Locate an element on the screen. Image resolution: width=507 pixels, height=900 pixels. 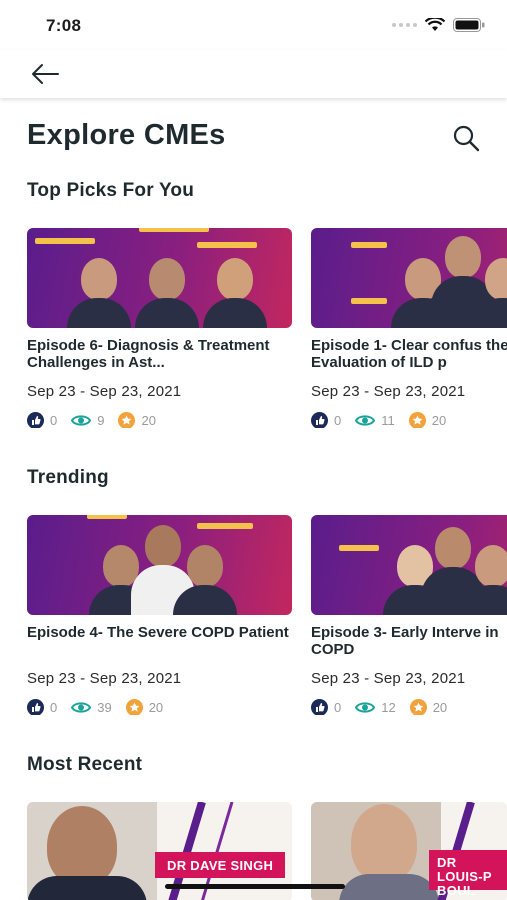
arrow-left-icon is located at coordinates (45, 74).